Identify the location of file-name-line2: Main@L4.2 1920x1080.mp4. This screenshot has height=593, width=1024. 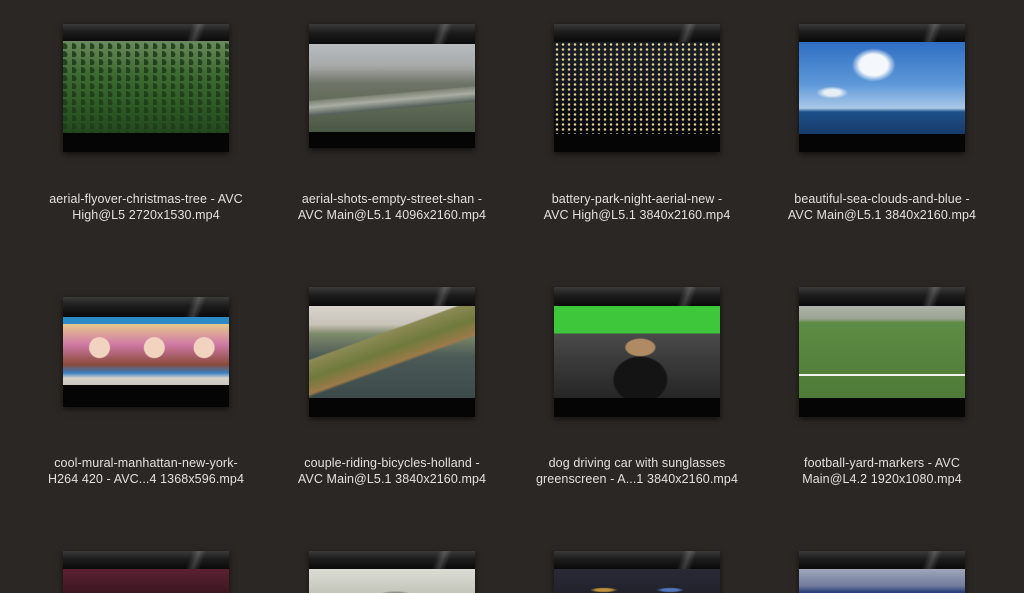
(882, 479).